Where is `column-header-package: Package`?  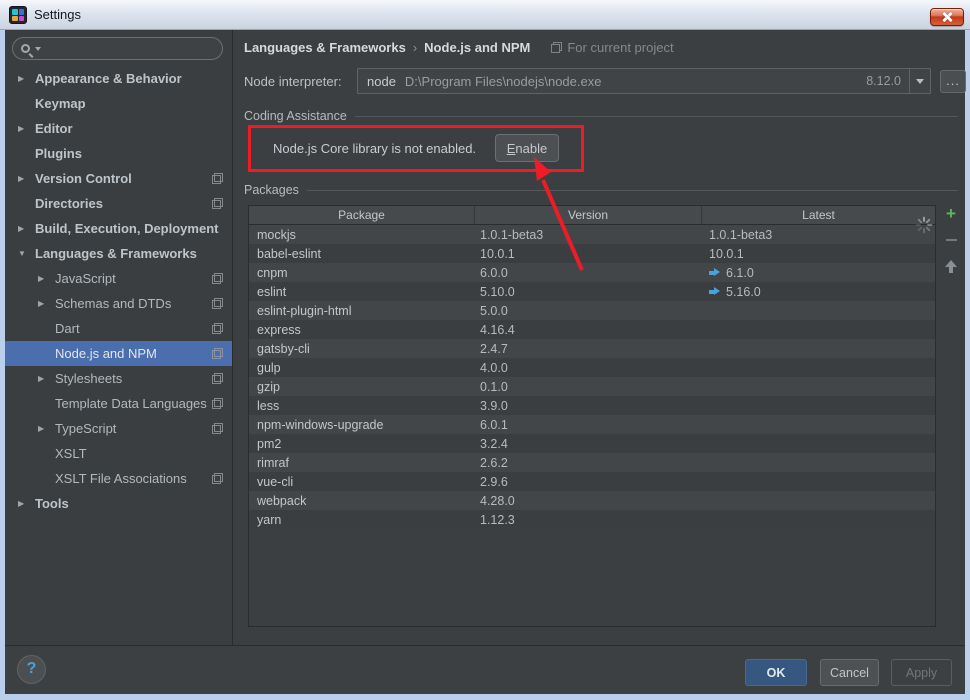 column-header-package: Package is located at coordinates (362, 215).